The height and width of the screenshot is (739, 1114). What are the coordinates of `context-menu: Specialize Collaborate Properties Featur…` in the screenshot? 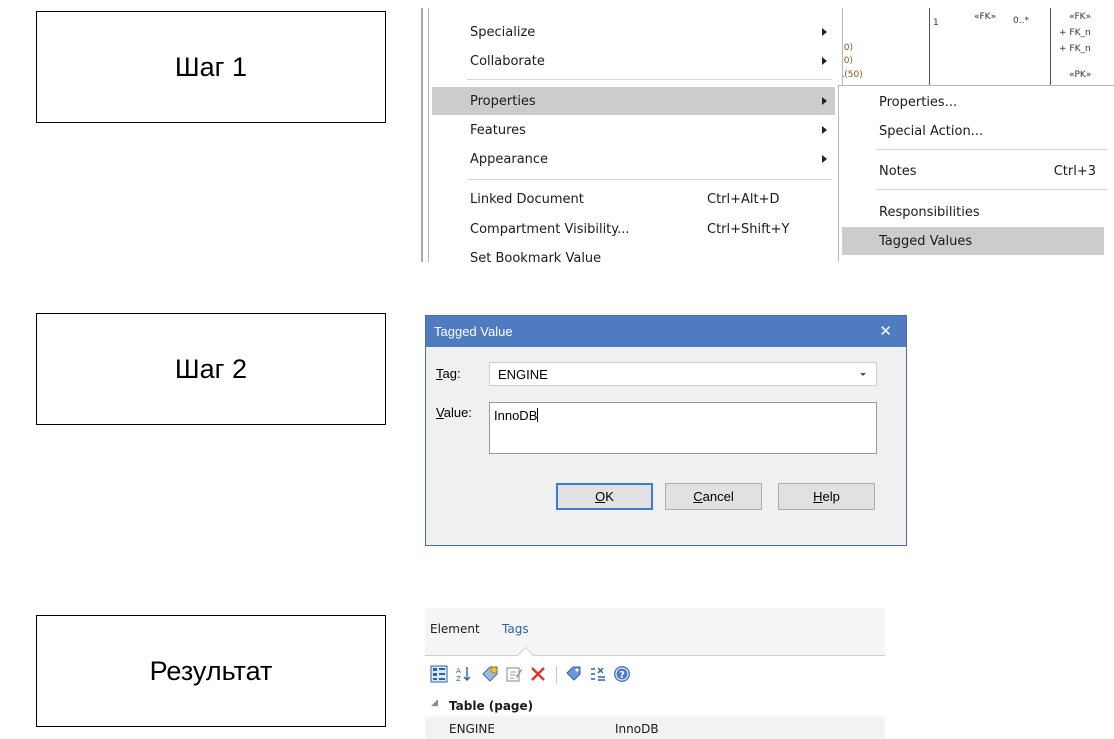 It's located at (635, 135).